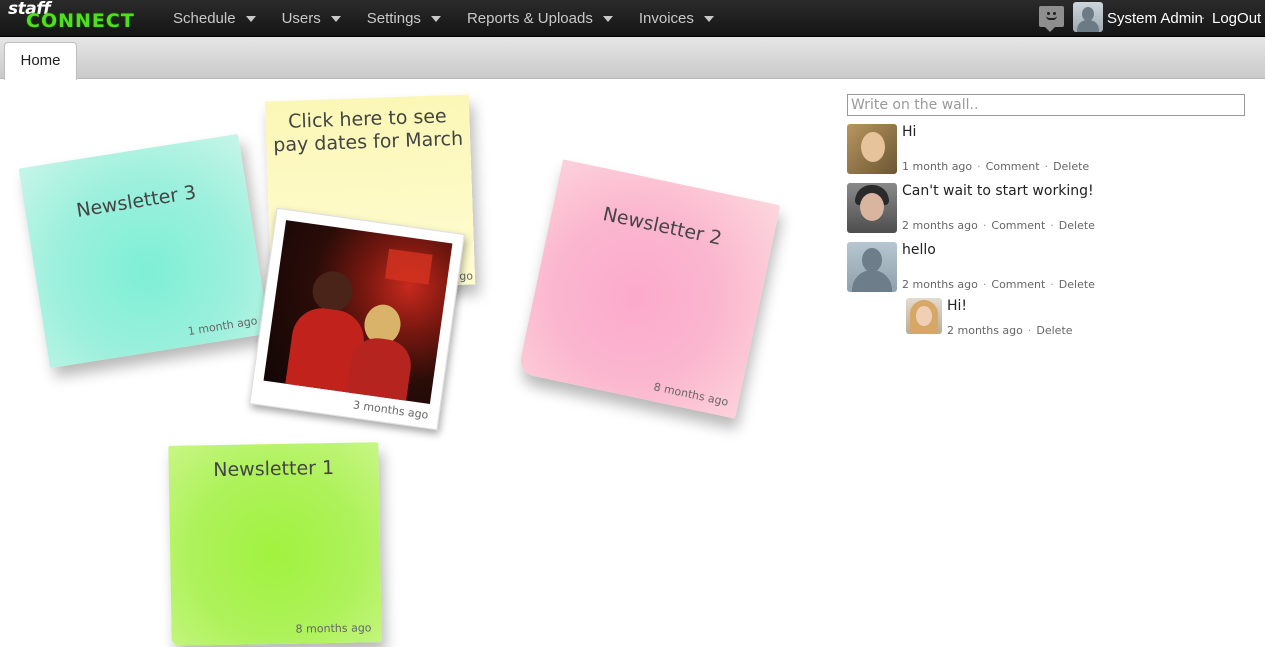 This screenshot has width=1265, height=647. Describe the element at coordinates (1048, 13) in the screenshot. I see `chat-icon-eye-left` at that location.